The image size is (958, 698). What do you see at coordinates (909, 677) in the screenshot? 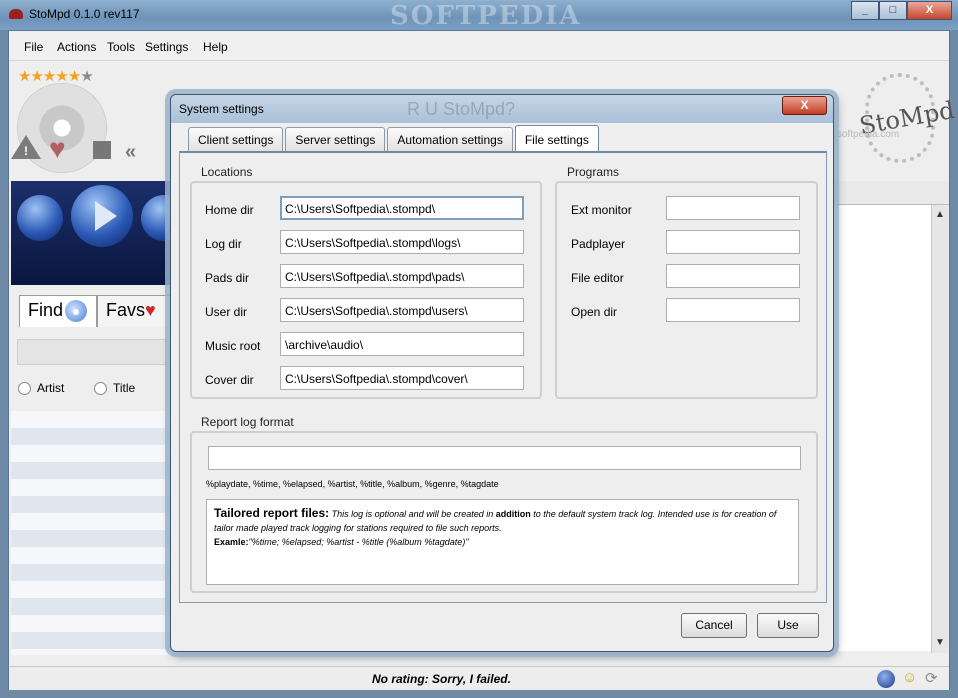
I see `smiley-icon: ☺` at bounding box center [909, 677].